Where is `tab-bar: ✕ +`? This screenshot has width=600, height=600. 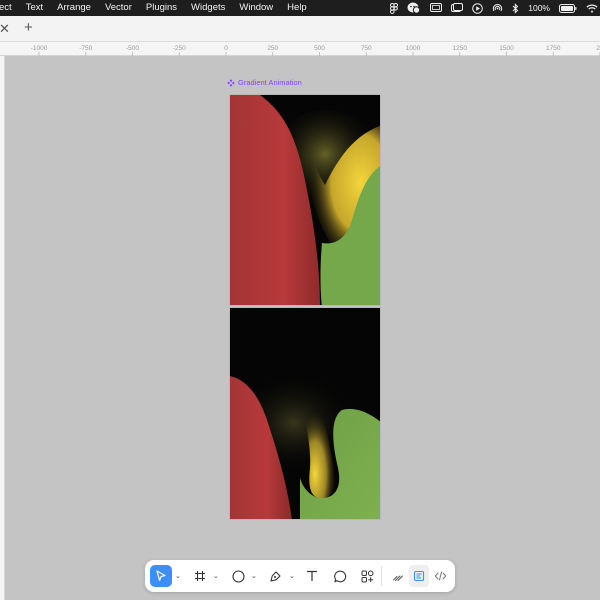 tab-bar: ✕ + is located at coordinates (300, 29).